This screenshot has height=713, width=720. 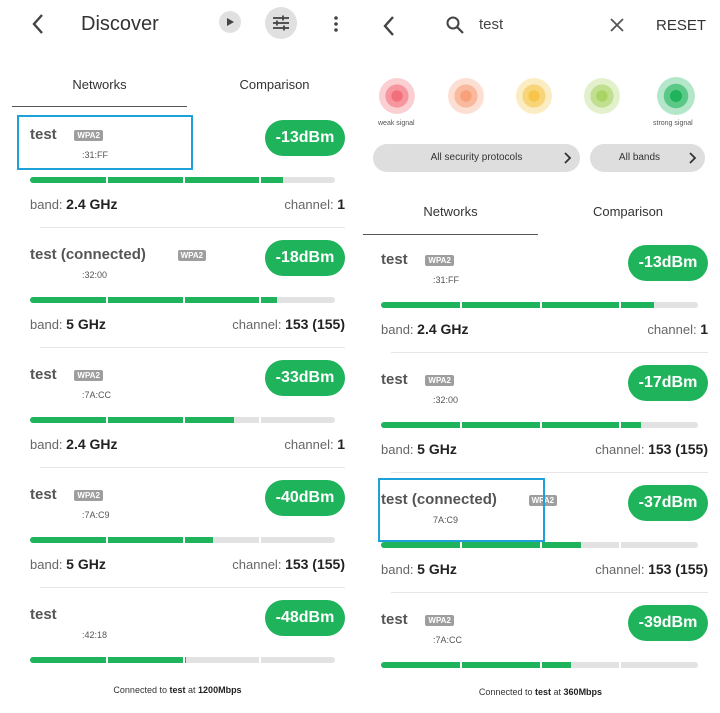 I want to click on channel-value: 1, so click(x=704, y=329).